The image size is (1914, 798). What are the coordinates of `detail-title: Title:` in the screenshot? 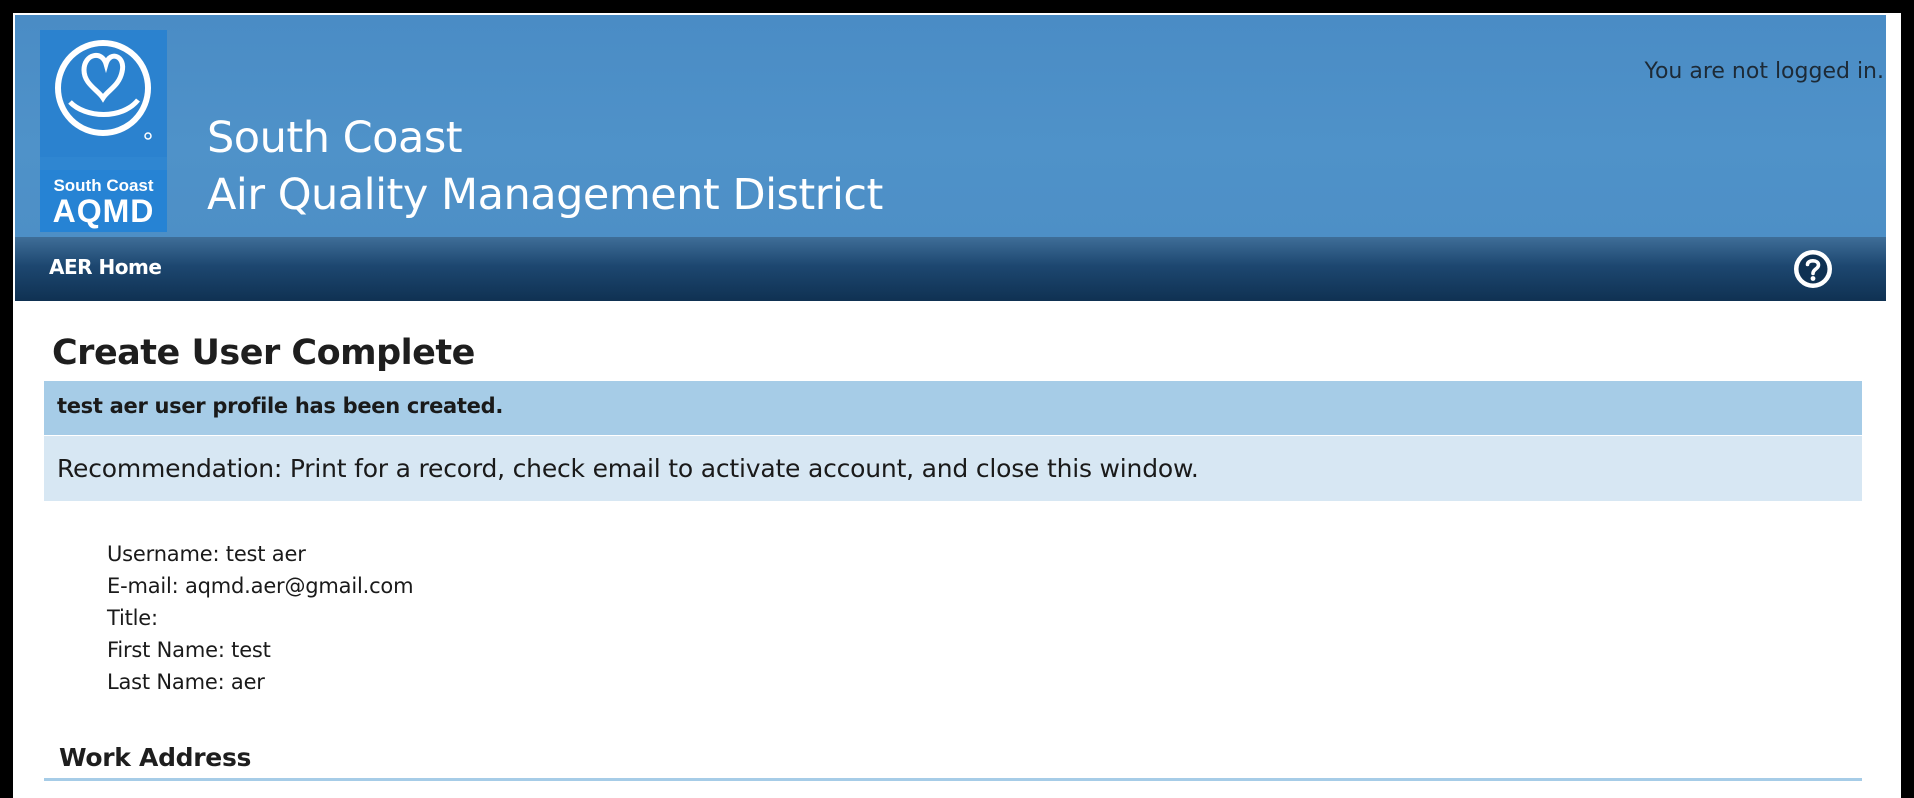 It's located at (132, 618).